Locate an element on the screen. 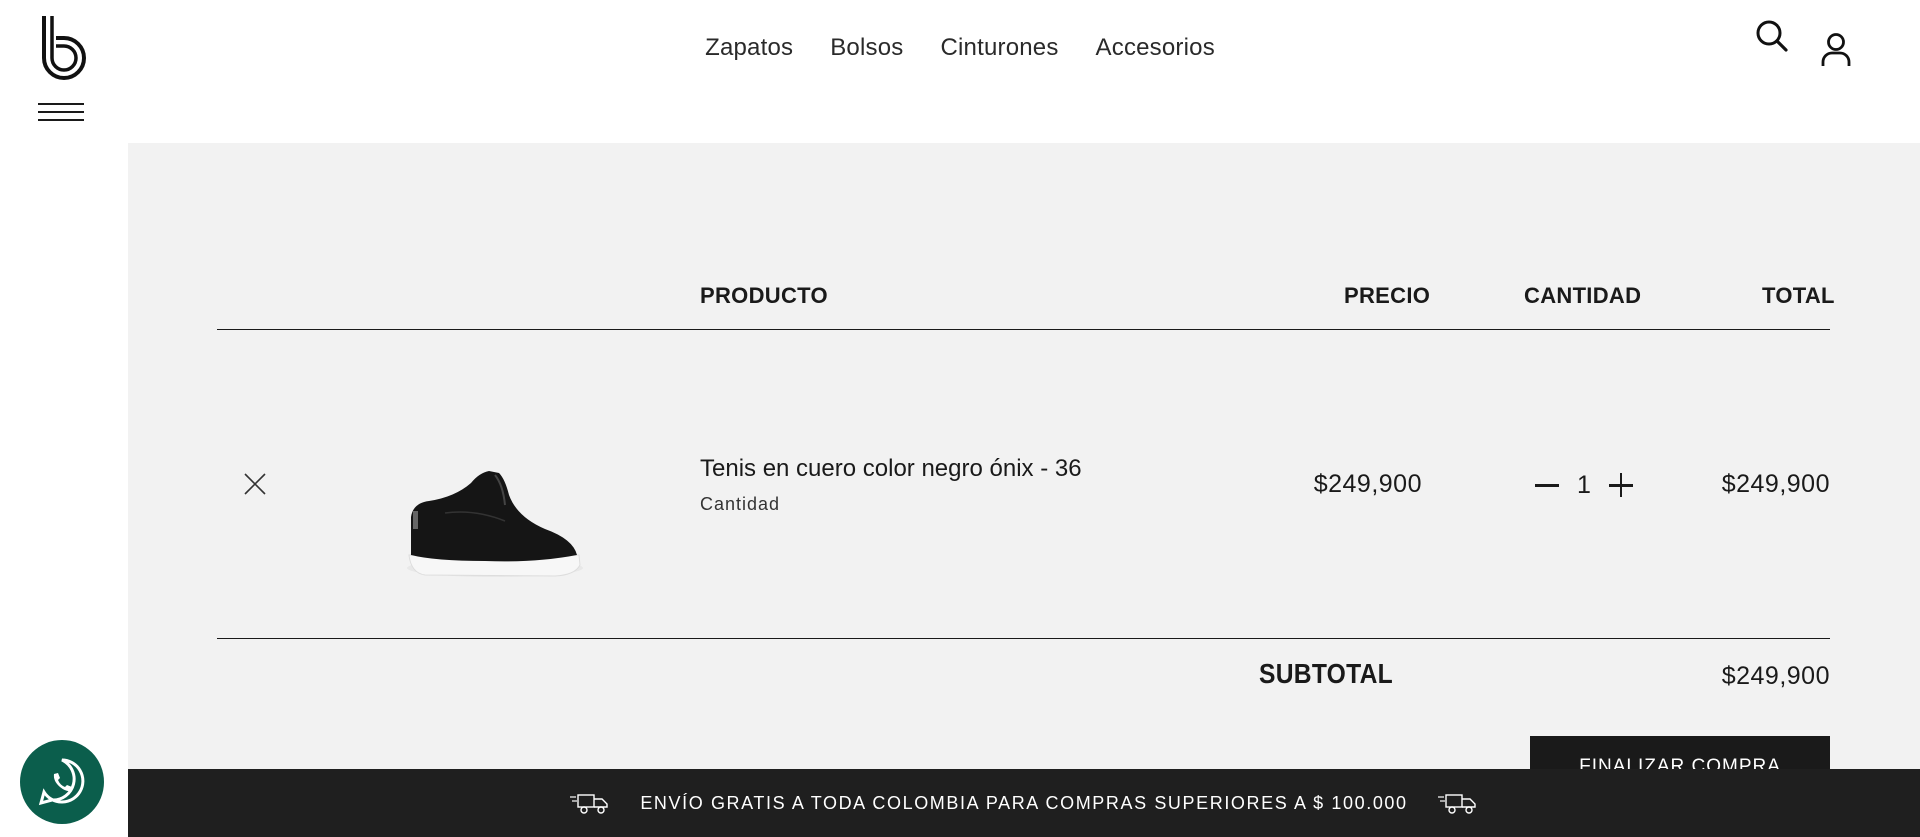 The height and width of the screenshot is (837, 1920). product-name: Tenis en cuero color negro ónix - 36 is located at coordinates (891, 469).